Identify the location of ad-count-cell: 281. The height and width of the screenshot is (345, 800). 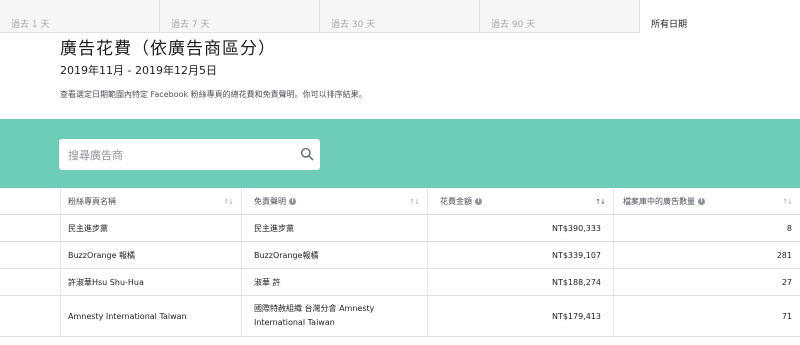
(706, 255).